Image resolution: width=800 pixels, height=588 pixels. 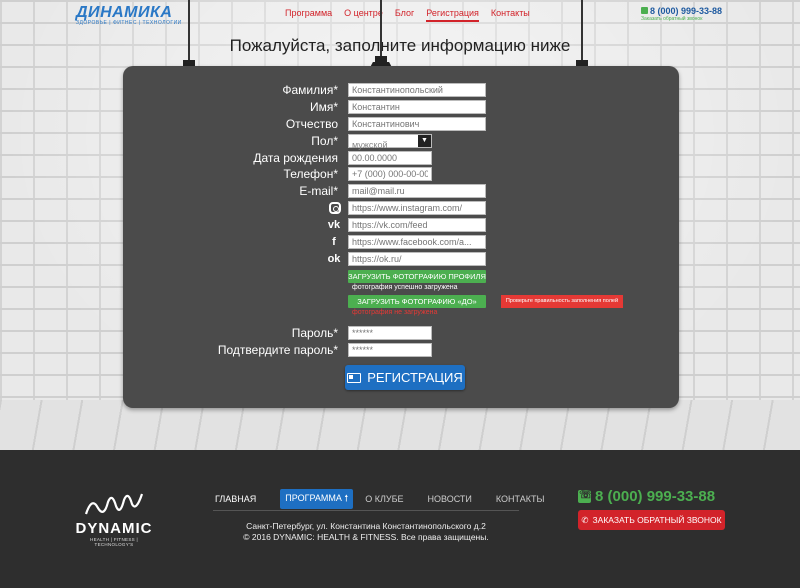 I want to click on email-row: E-mail*, so click(x=401, y=191).